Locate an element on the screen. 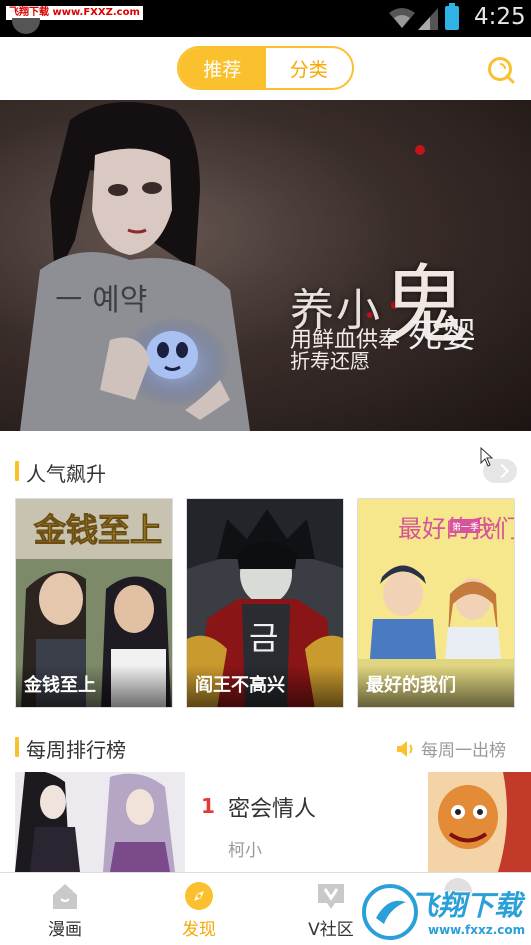 The image size is (531, 945). status-bar: 飞翔下载 www.FXXZ.com 4:25 is located at coordinates (265, 18).